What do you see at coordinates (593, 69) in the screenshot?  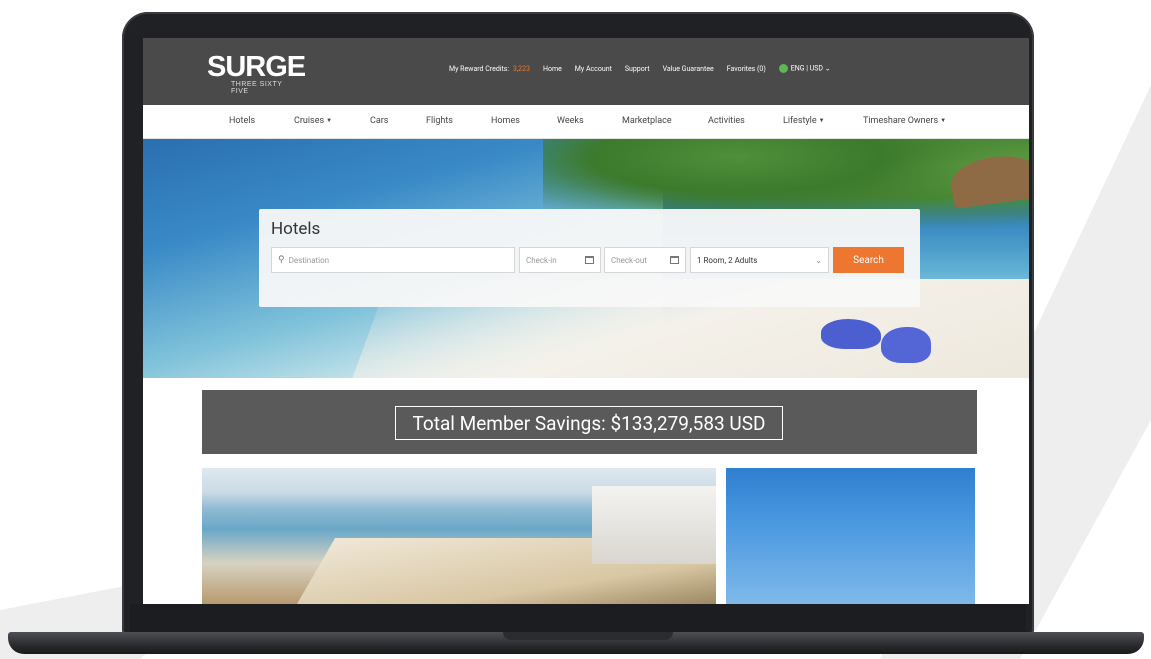 I see `my-account-link: My Account` at bounding box center [593, 69].